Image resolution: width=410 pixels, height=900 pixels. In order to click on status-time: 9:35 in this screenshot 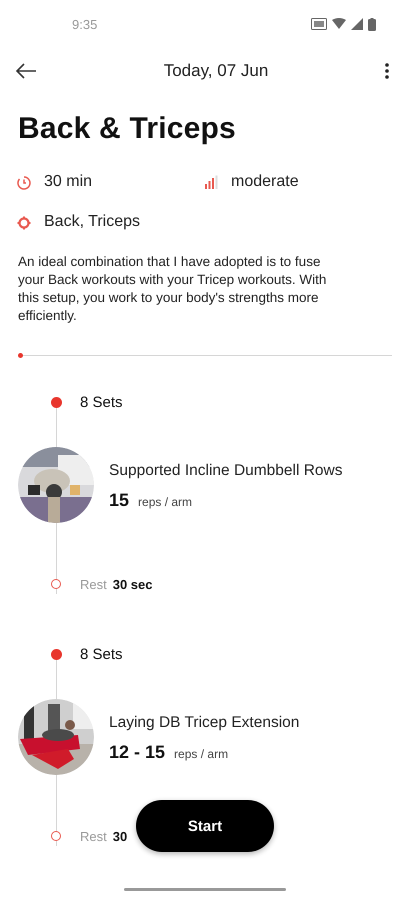, I will do `click(85, 24)`.